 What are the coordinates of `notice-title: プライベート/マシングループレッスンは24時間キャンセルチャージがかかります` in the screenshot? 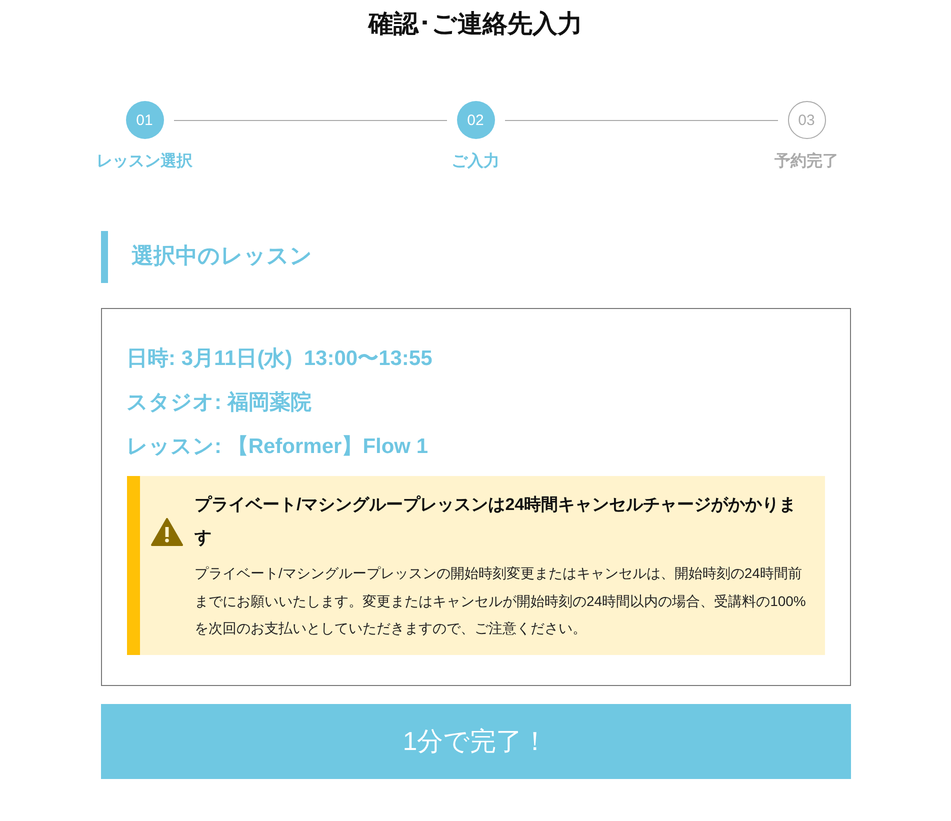 It's located at (496, 521).